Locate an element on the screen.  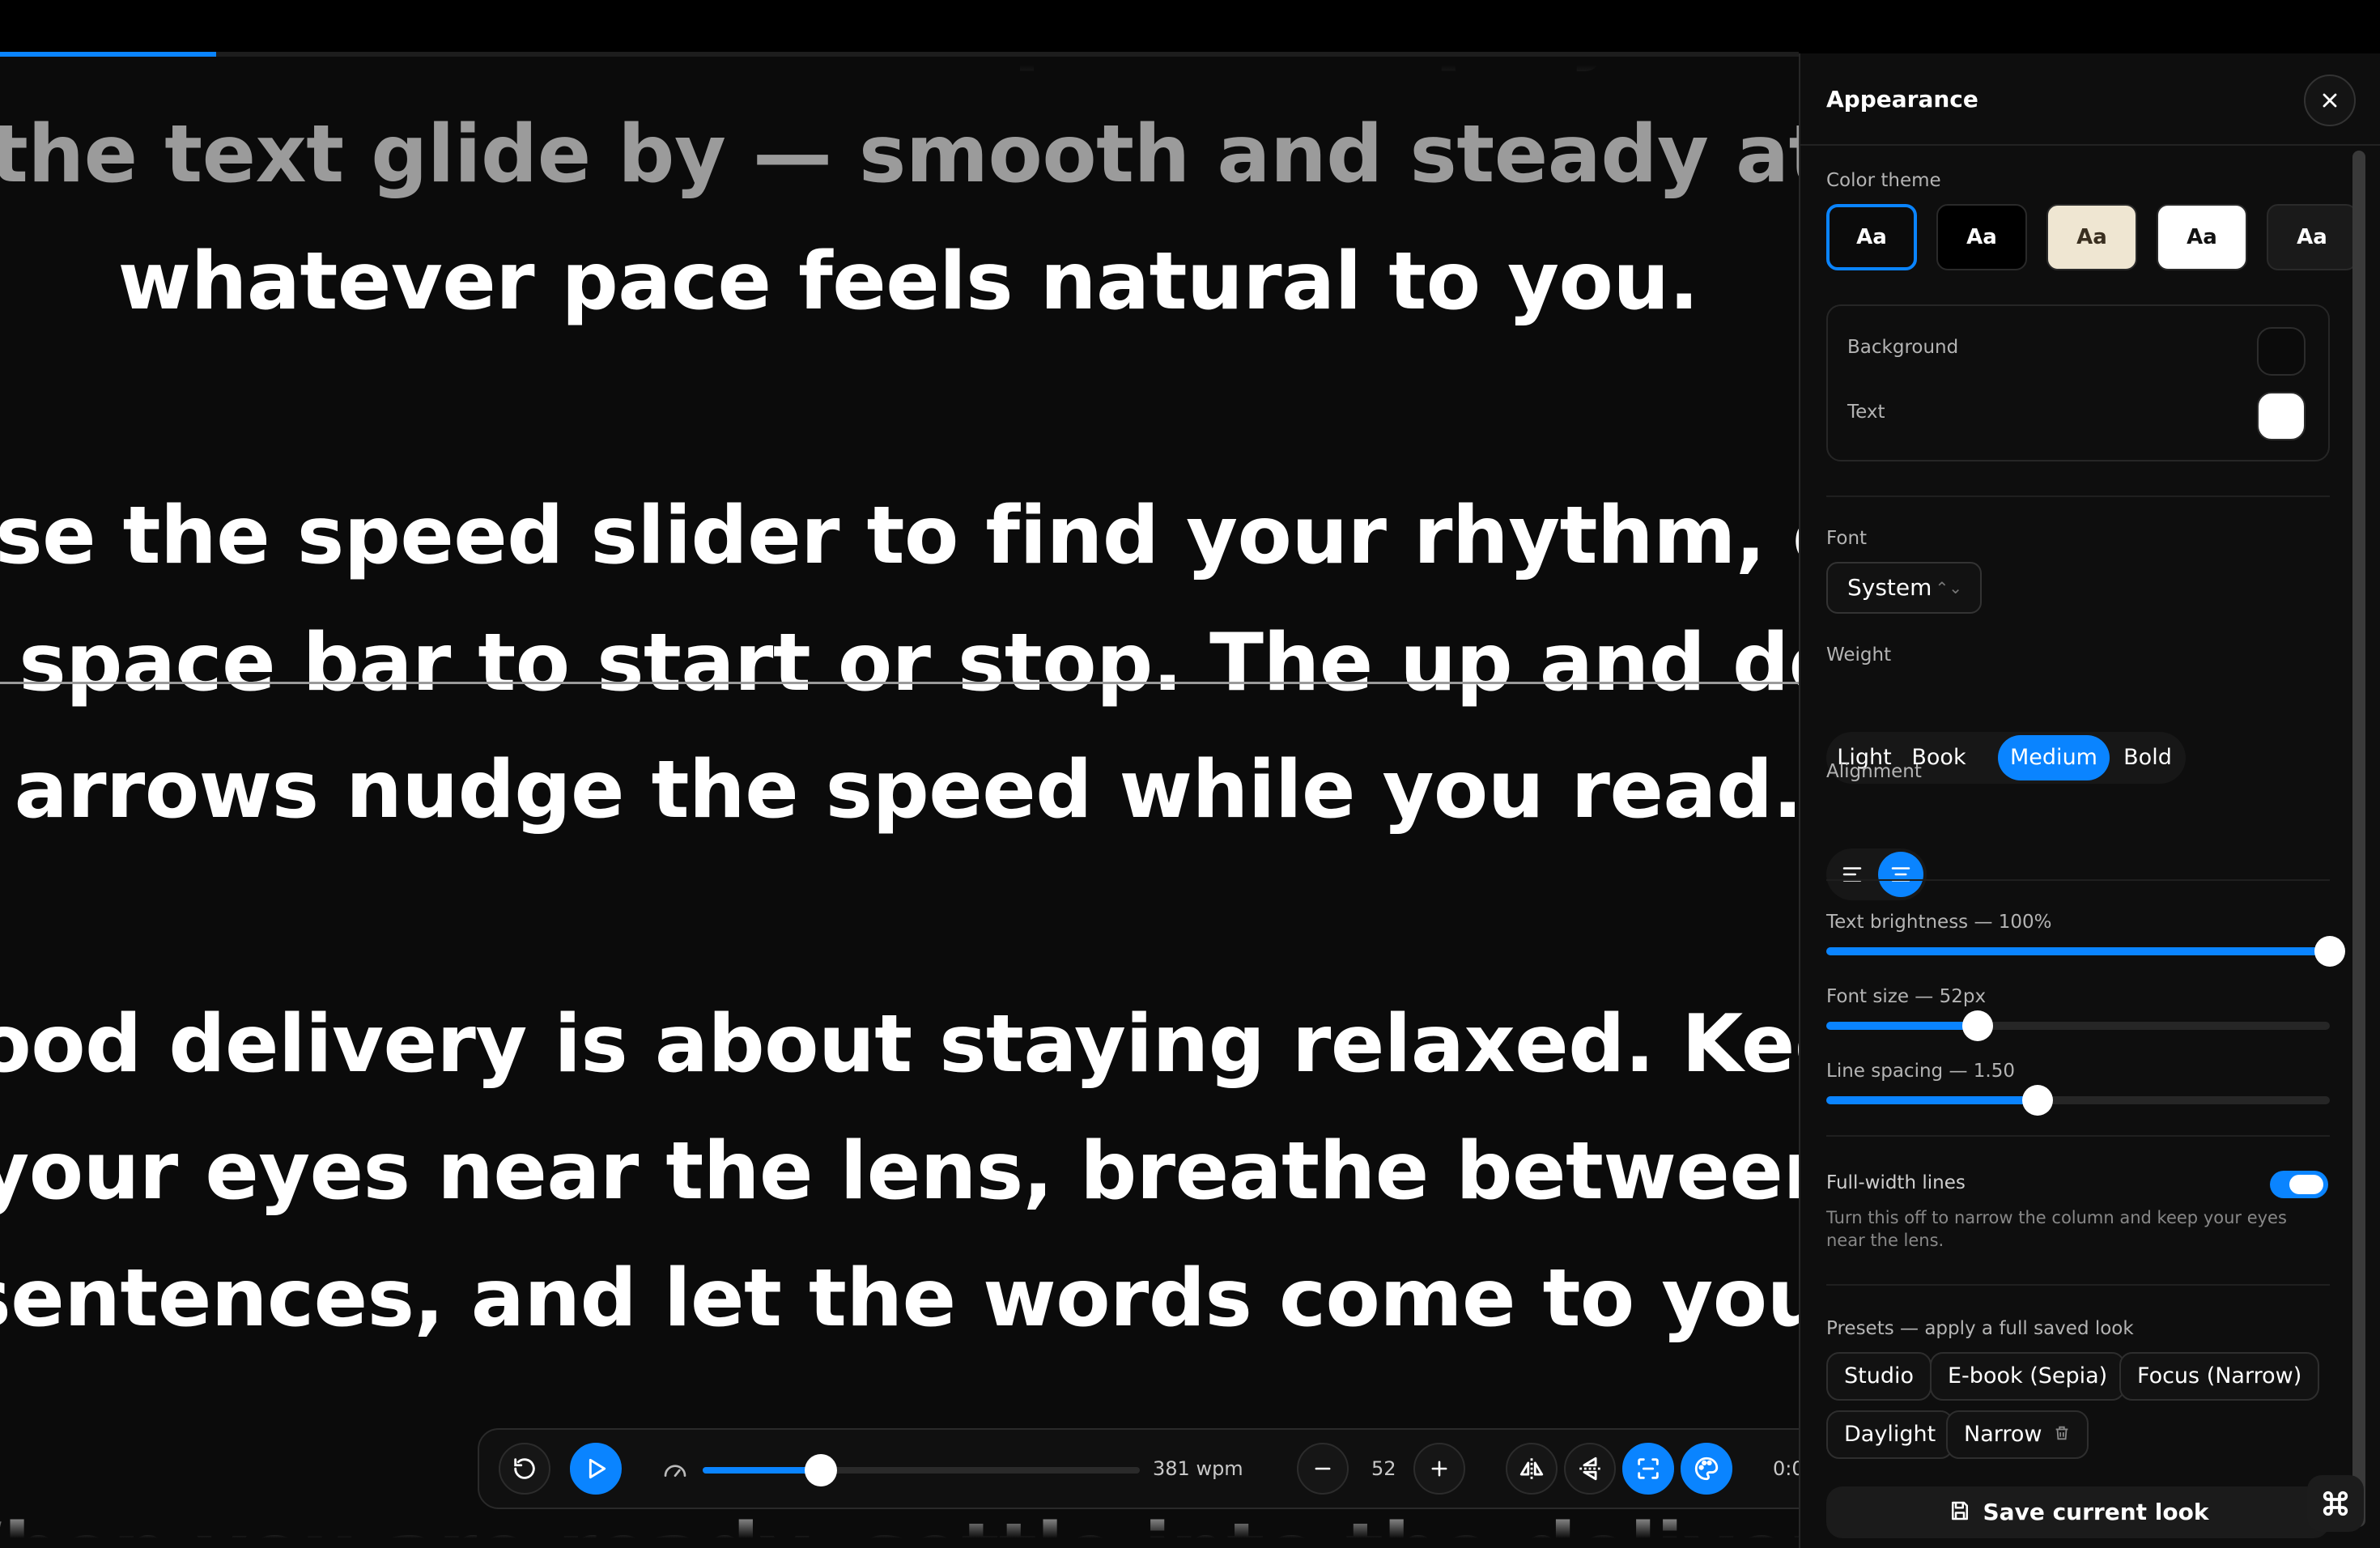
play-icon is located at coordinates (597, 1468).